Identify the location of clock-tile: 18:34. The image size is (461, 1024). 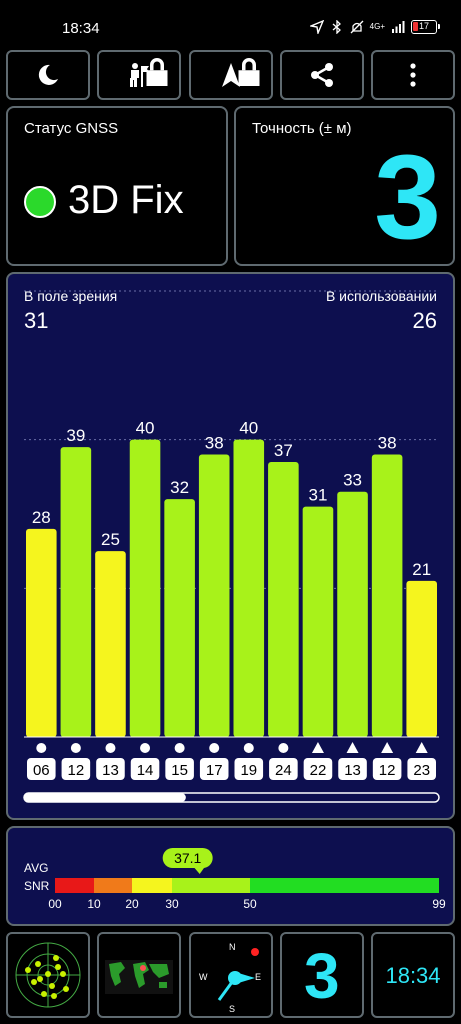
(413, 975).